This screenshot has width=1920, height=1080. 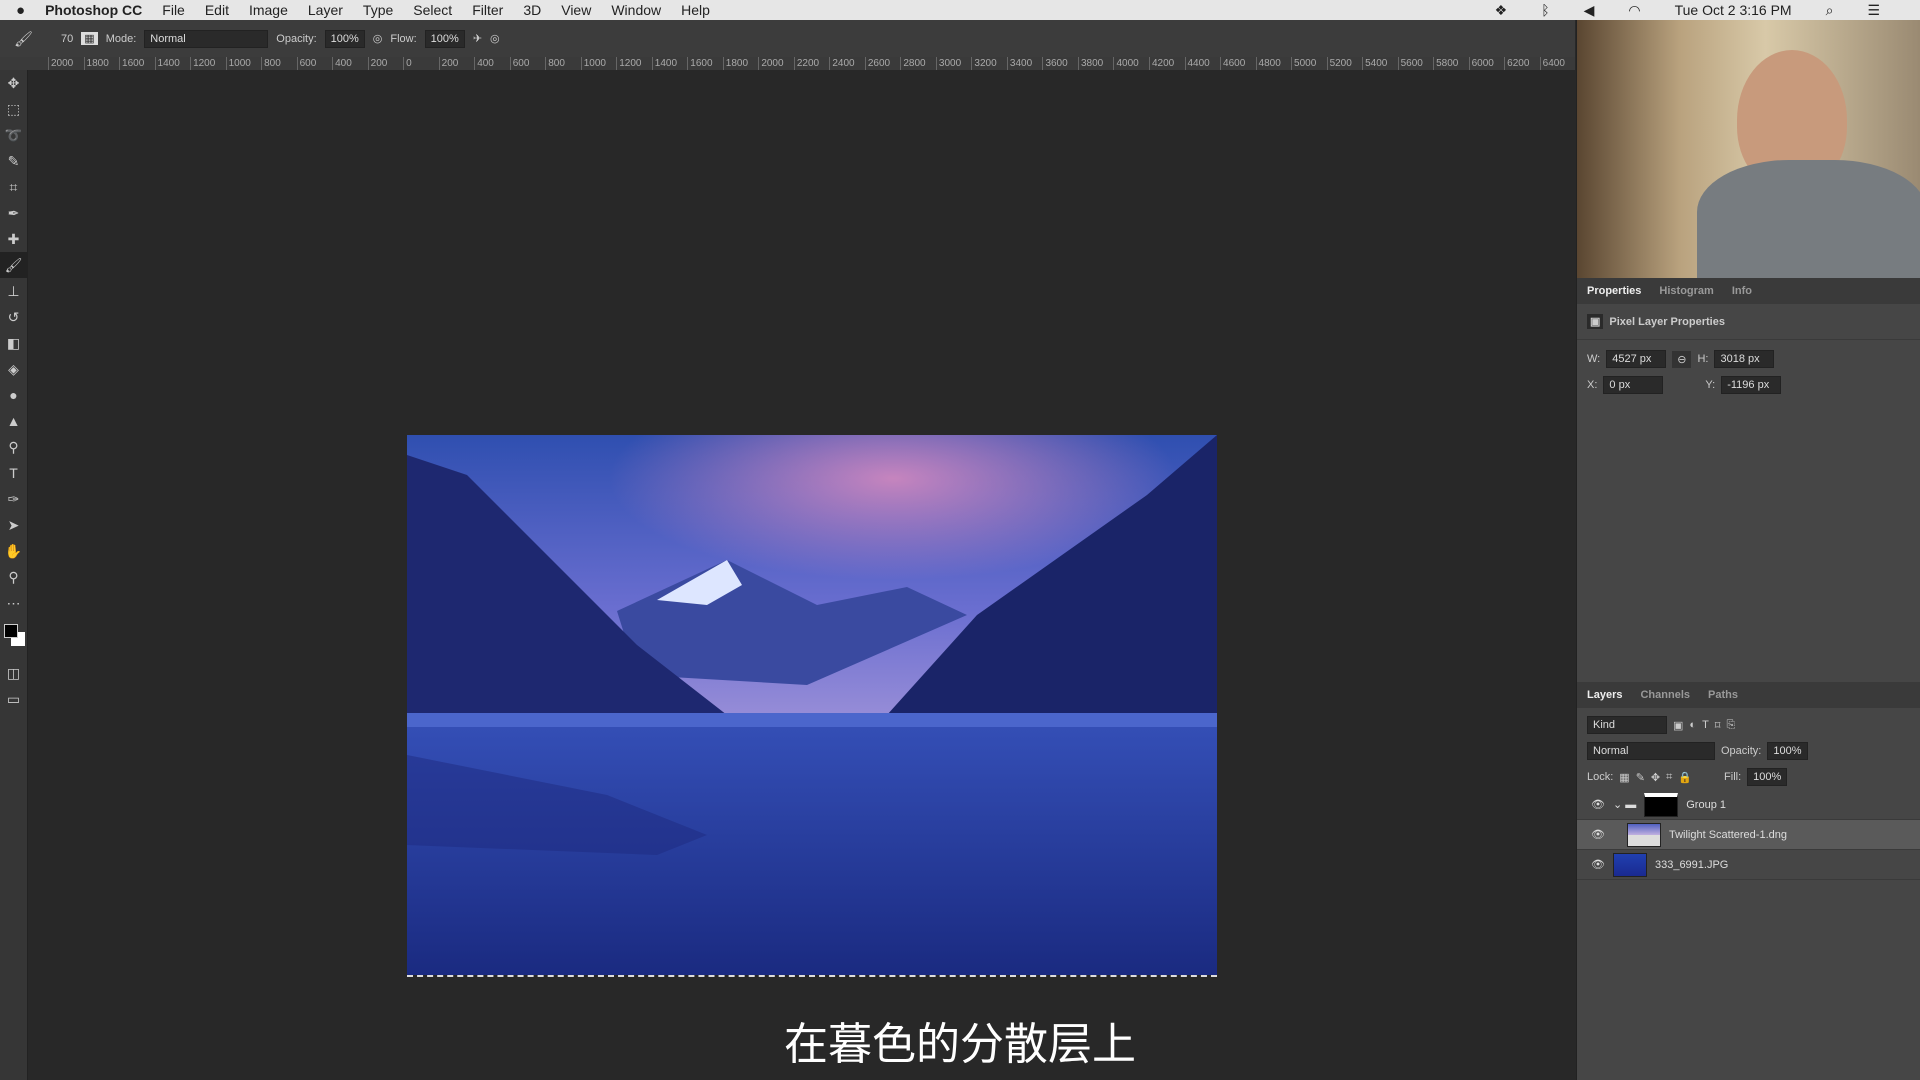 What do you see at coordinates (1705, 725) in the screenshot?
I see `filter-type-icon: T` at bounding box center [1705, 725].